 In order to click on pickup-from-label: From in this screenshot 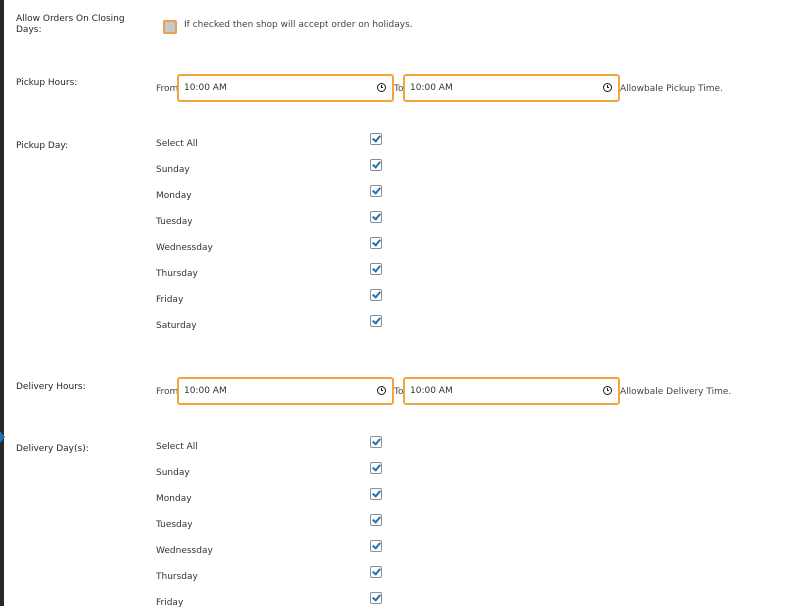, I will do `click(167, 89)`.